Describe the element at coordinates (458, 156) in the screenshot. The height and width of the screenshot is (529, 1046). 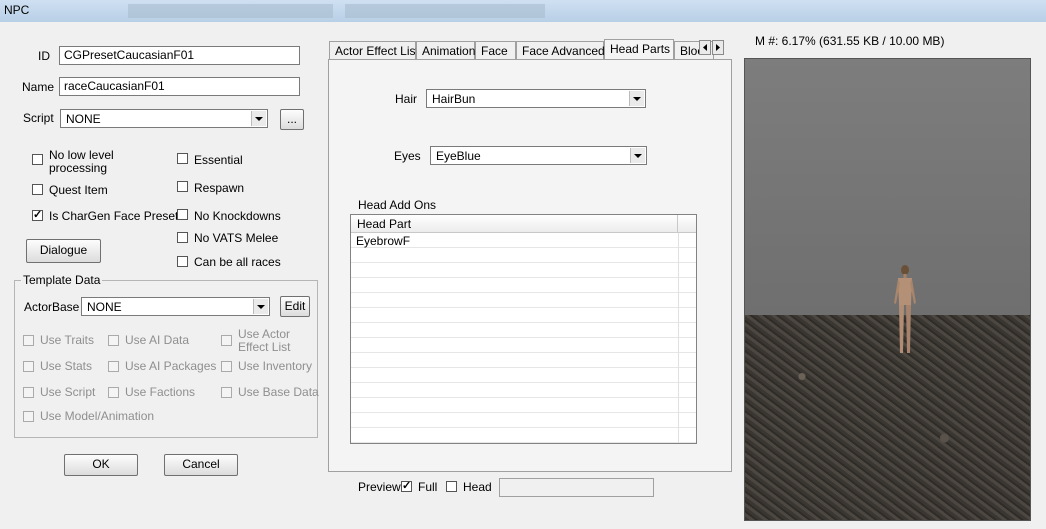
I see `eyes-select-value: EyeBlue` at that location.